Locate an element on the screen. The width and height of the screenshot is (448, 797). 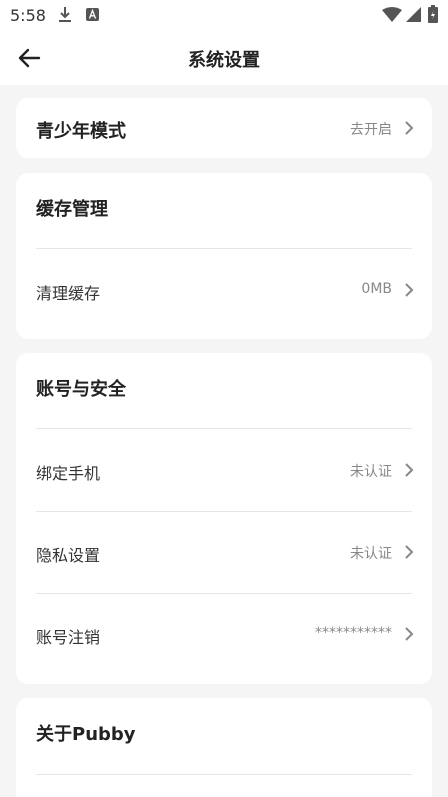
delete-account-value: *********** is located at coordinates (353, 633).